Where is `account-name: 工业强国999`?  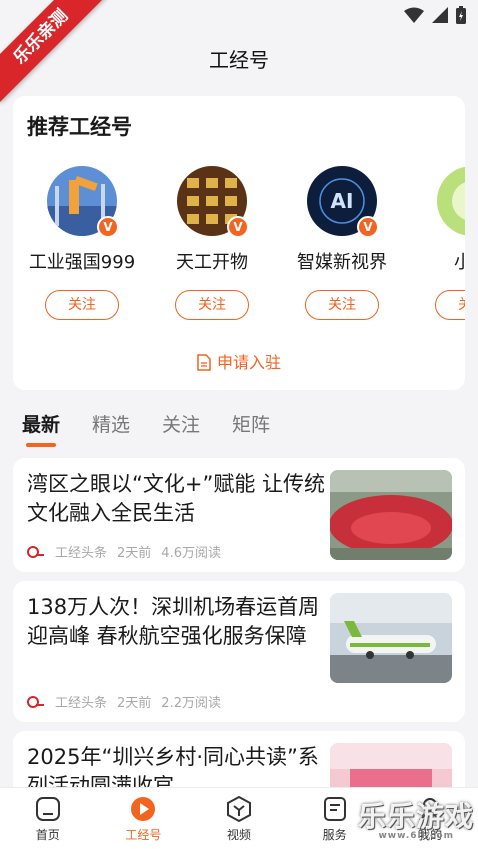
account-name: 工业强国999 is located at coordinates (82, 262).